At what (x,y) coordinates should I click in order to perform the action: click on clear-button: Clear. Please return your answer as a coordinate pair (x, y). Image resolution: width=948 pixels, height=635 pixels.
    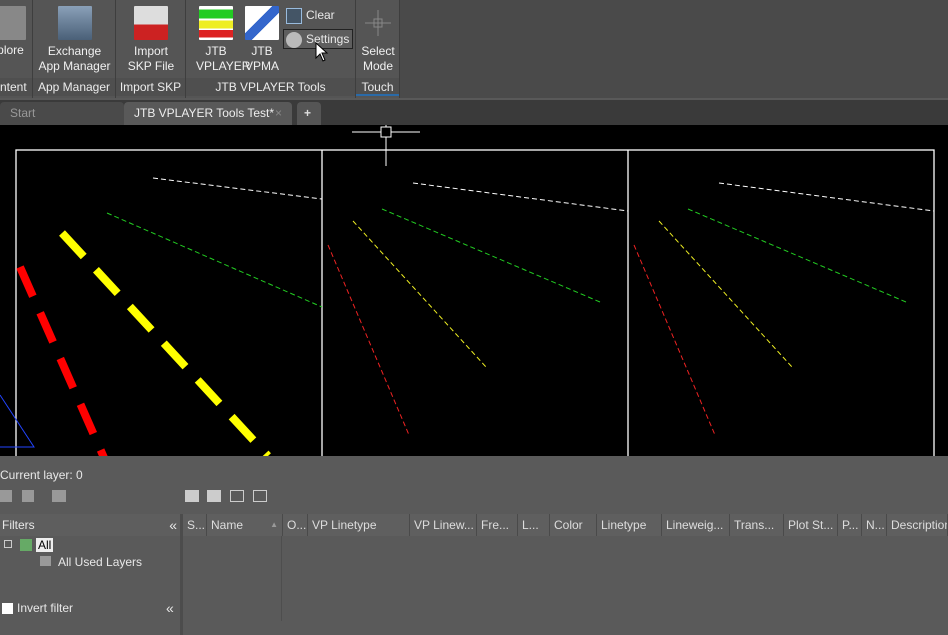
    Looking at the image, I should click on (319, 16).